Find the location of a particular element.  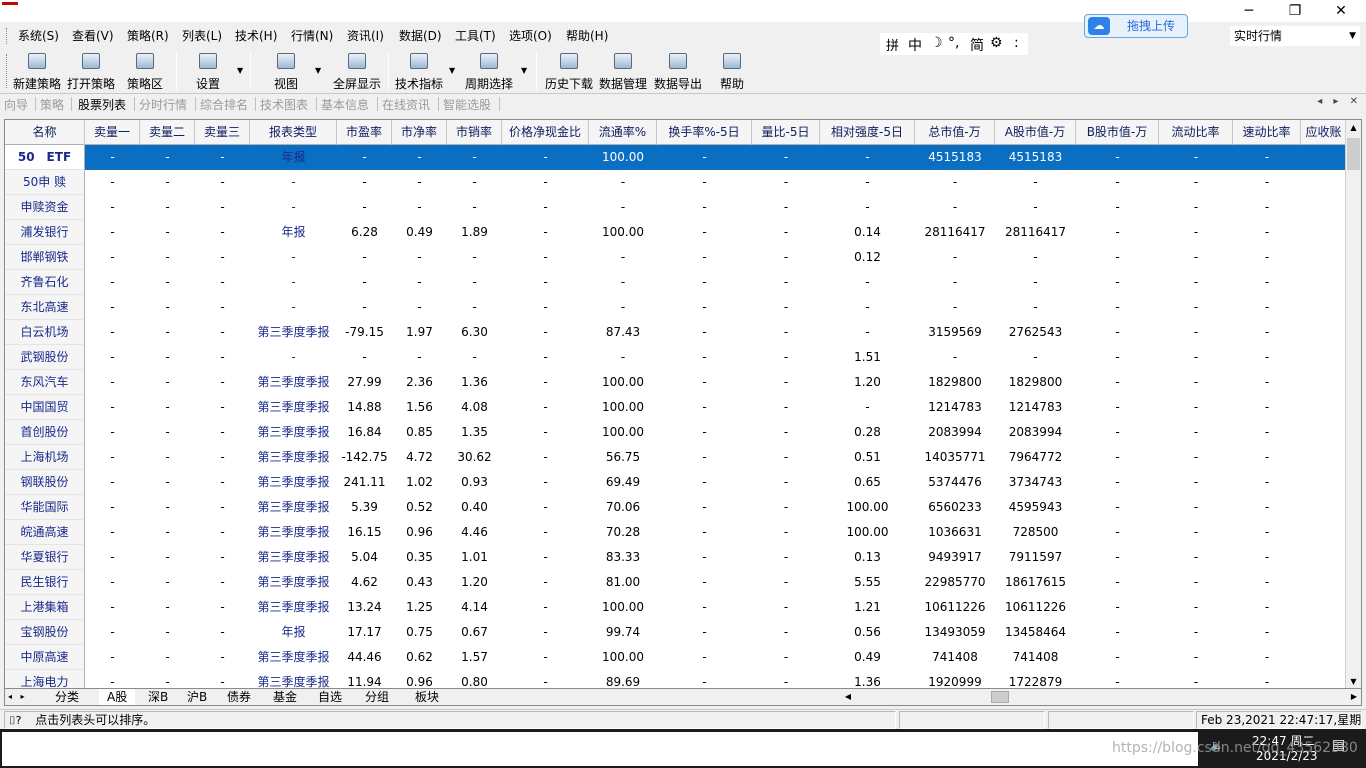

column-header: 量比-5日 is located at coordinates (786, 132).